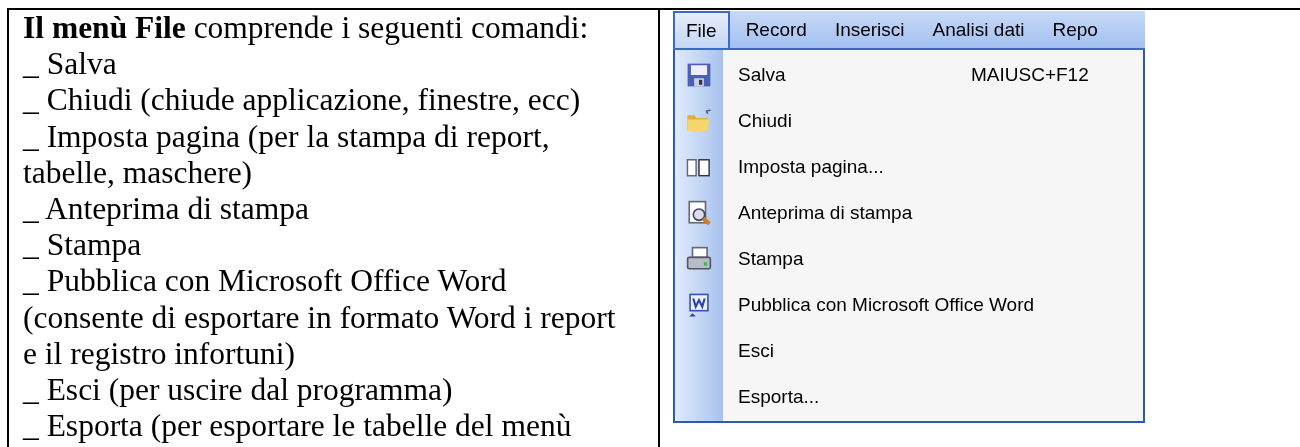 This screenshot has height=447, width=1300. Describe the element at coordinates (854, 259) in the screenshot. I see `menu-item: Stampa` at that location.